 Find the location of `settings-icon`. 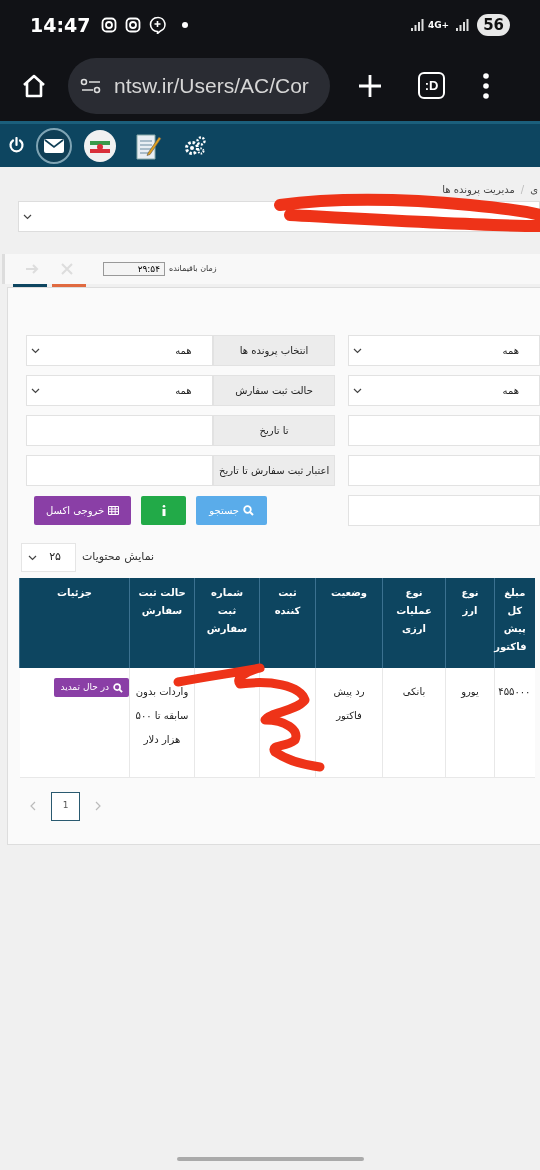

settings-icon is located at coordinates (195, 145).